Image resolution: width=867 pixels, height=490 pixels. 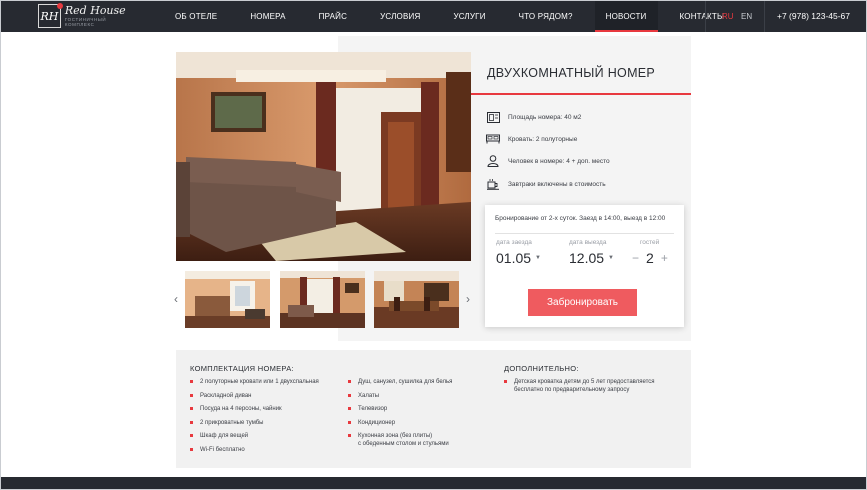 I want to click on amenity-item: Душ, санузел, сушилка для белья, so click(x=400, y=382).